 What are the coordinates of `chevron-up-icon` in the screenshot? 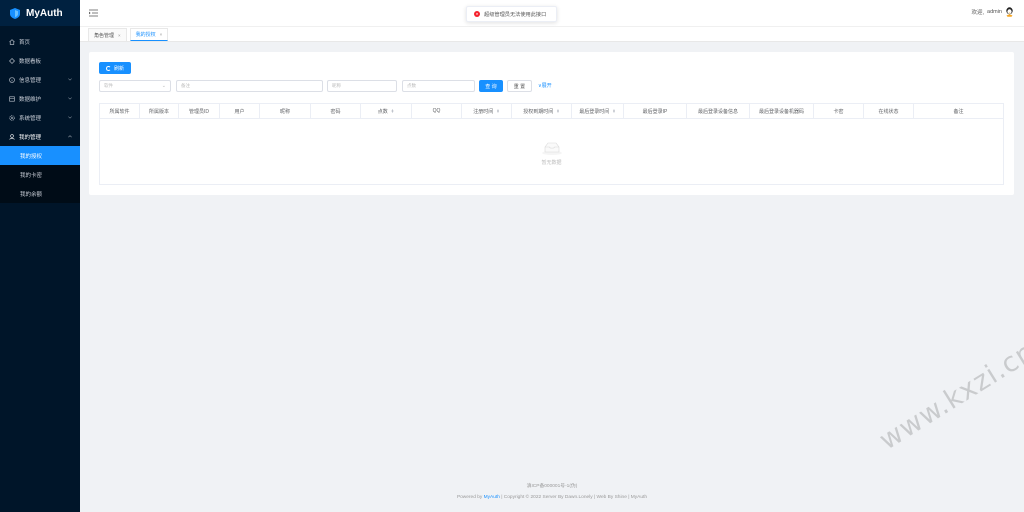 It's located at (69, 136).